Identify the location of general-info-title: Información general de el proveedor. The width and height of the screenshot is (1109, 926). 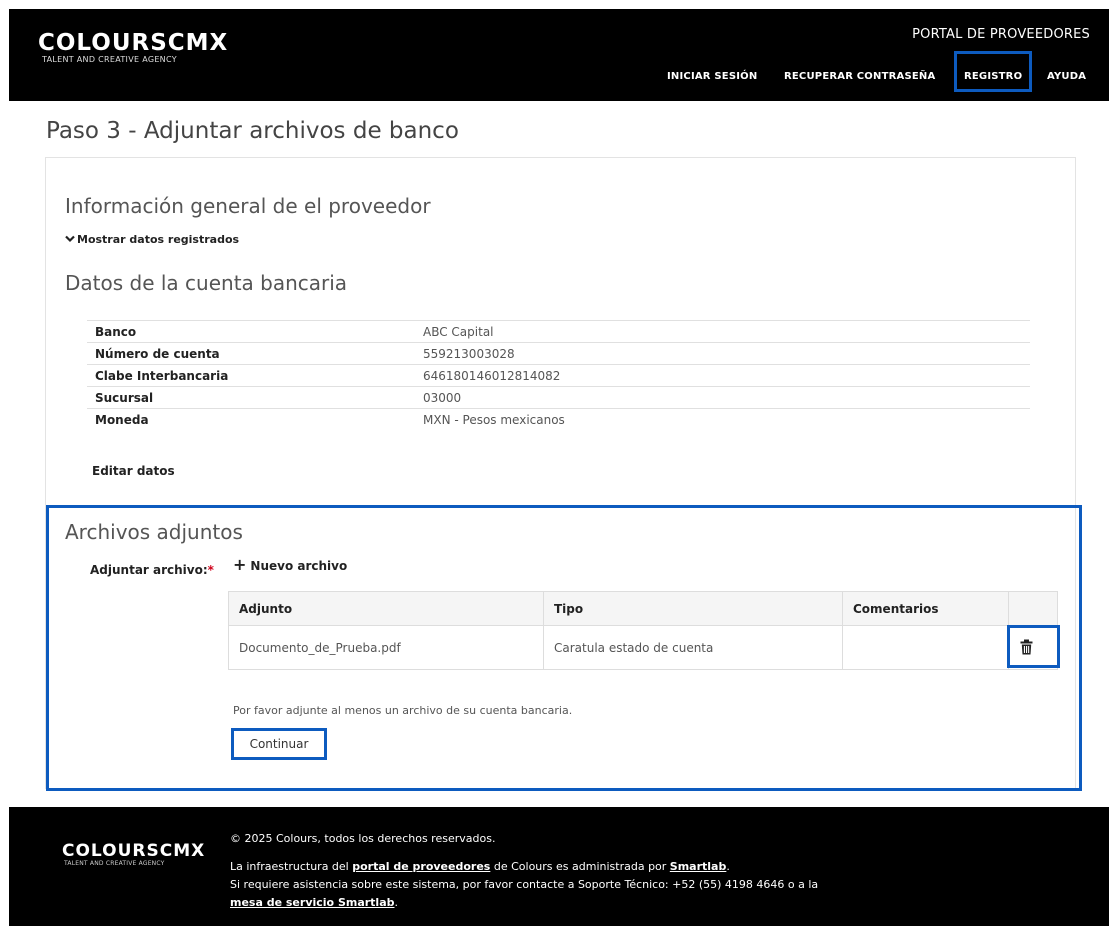
(248, 206).